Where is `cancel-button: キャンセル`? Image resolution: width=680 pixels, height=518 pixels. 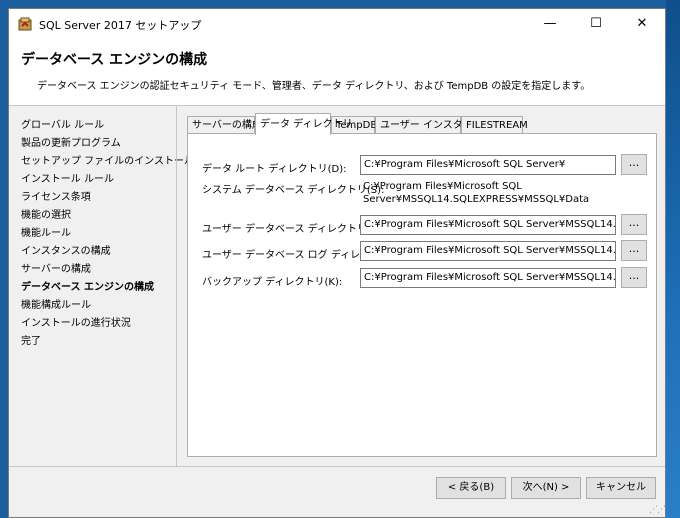 cancel-button: キャンセル is located at coordinates (621, 488).